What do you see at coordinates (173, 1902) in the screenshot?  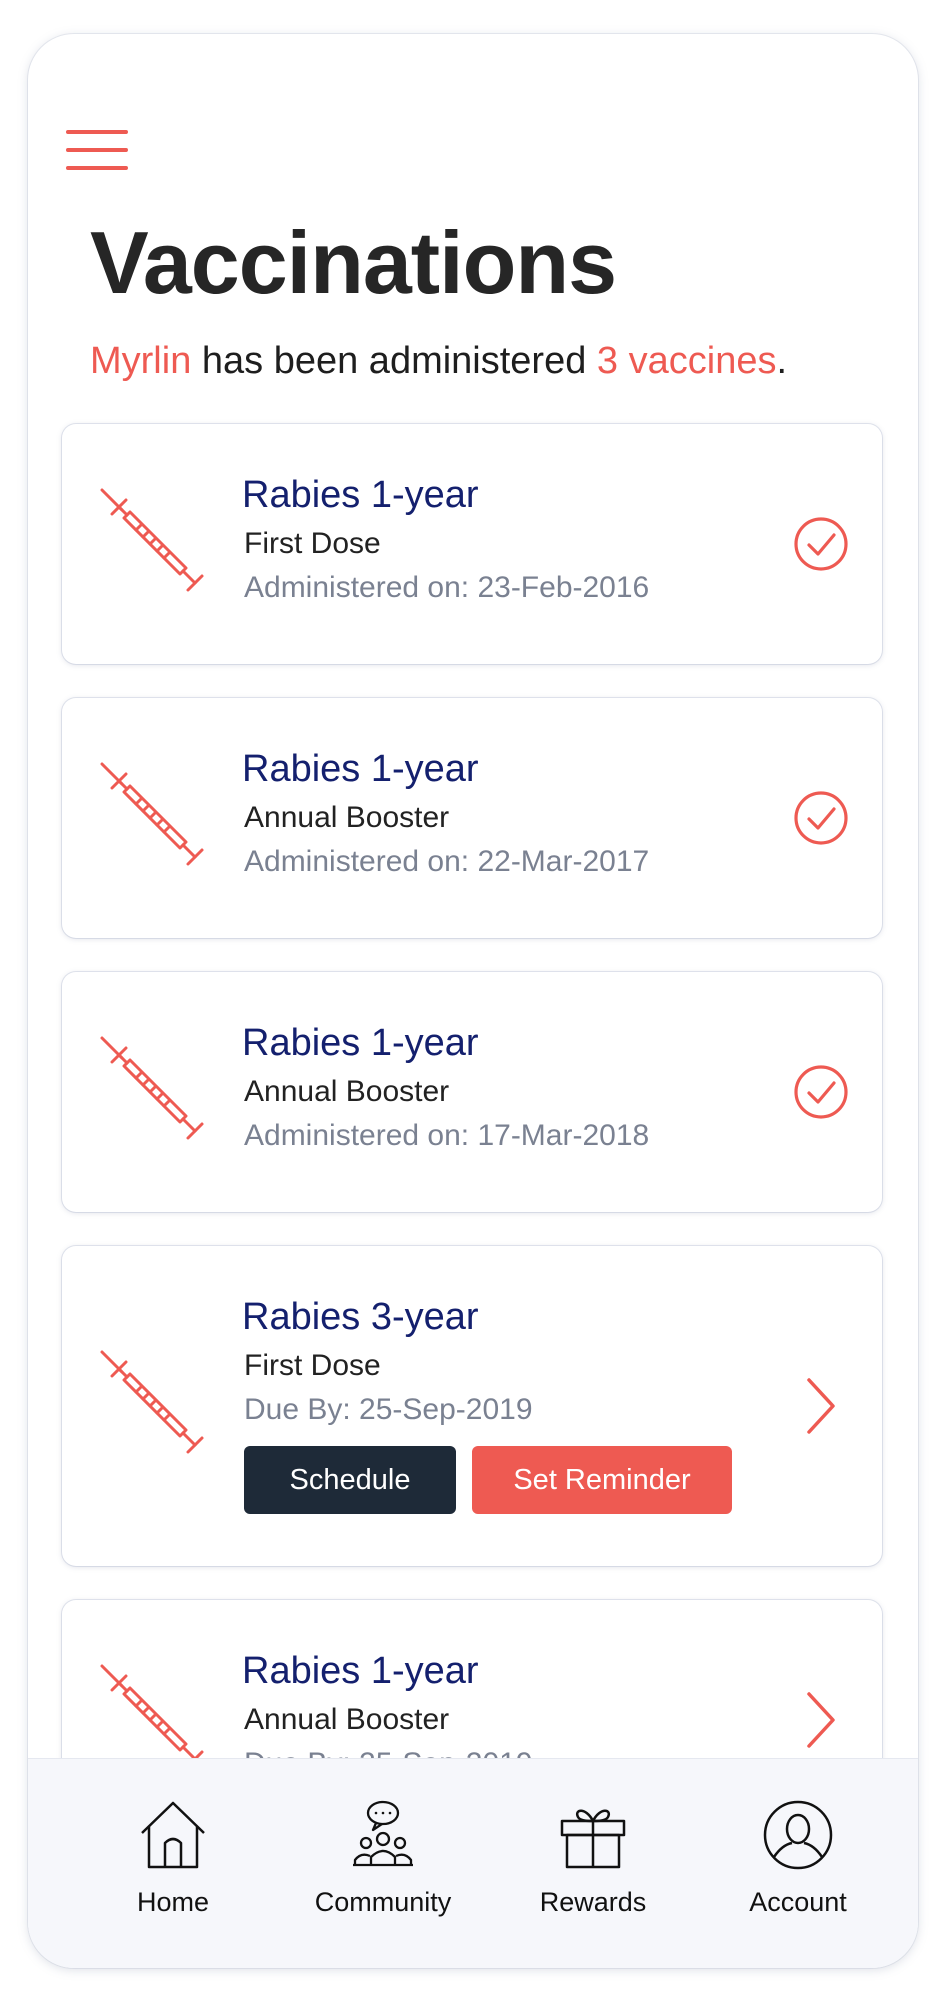 I see `tab-home-label: Home` at bounding box center [173, 1902].